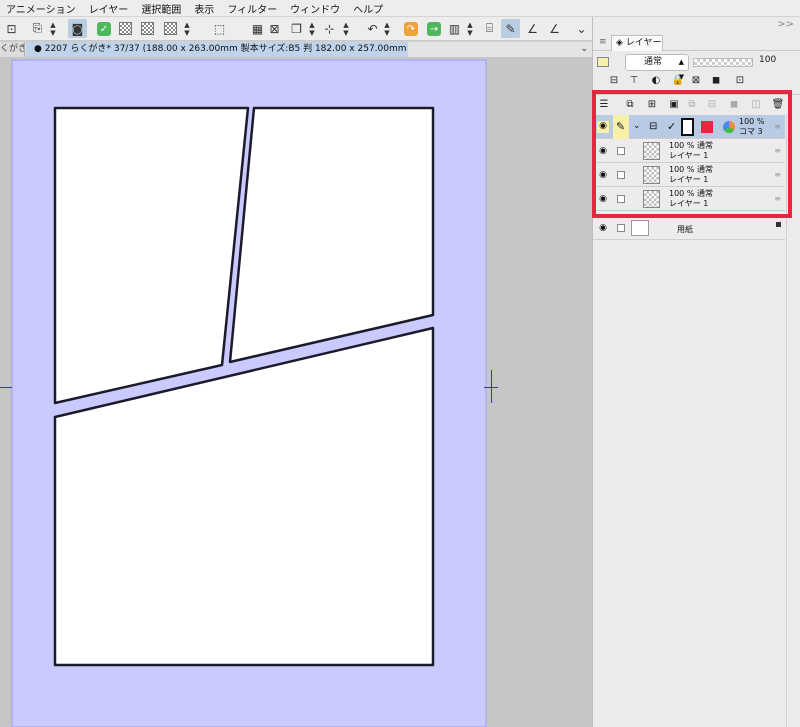 The width and height of the screenshot is (800, 727). I want to click on blend-mode-value: 通常, so click(653, 62).